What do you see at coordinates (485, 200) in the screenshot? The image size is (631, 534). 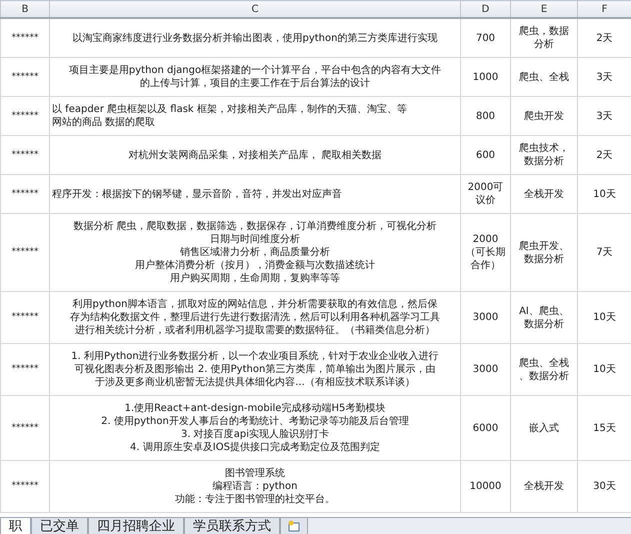 I see `cell-text: 议价` at bounding box center [485, 200].